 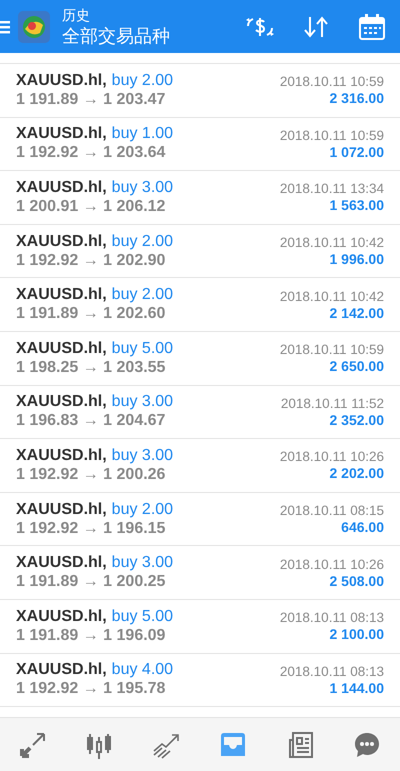 What do you see at coordinates (332, 403) in the screenshot?
I see `timestamp-label: 2018.10.11 11:52` at bounding box center [332, 403].